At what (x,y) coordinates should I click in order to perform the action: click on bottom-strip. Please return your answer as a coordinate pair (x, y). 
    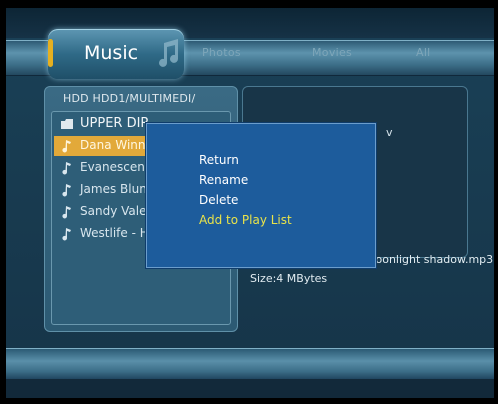
    Looking at the image, I should click on (250, 388).